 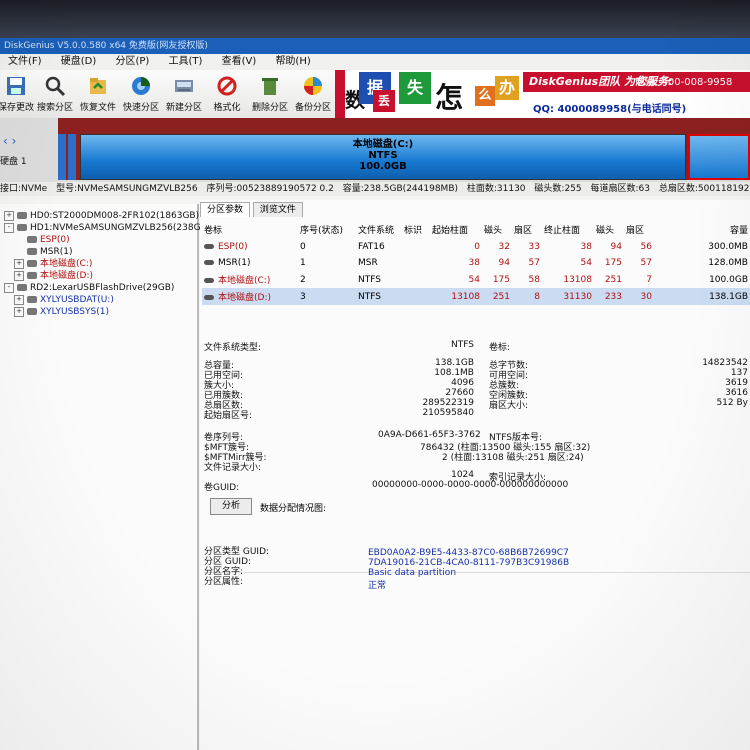 What do you see at coordinates (140, 108) in the screenshot?
I see `quick-partition-label: 快速分区` at bounding box center [140, 108].